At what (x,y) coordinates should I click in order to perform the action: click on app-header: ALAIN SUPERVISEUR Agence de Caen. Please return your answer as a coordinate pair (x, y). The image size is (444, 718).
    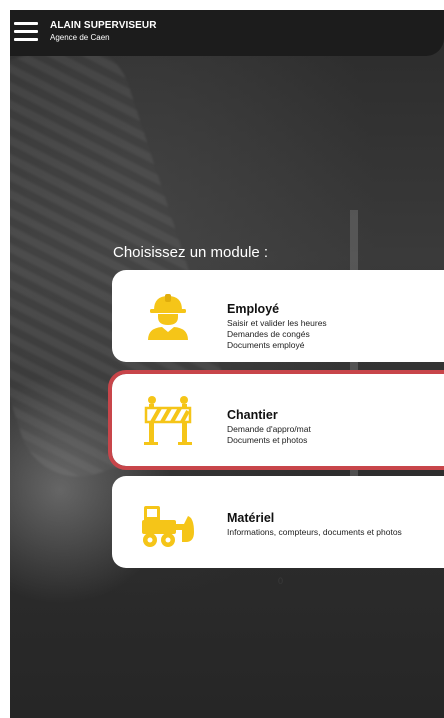
    Looking at the image, I should click on (227, 33).